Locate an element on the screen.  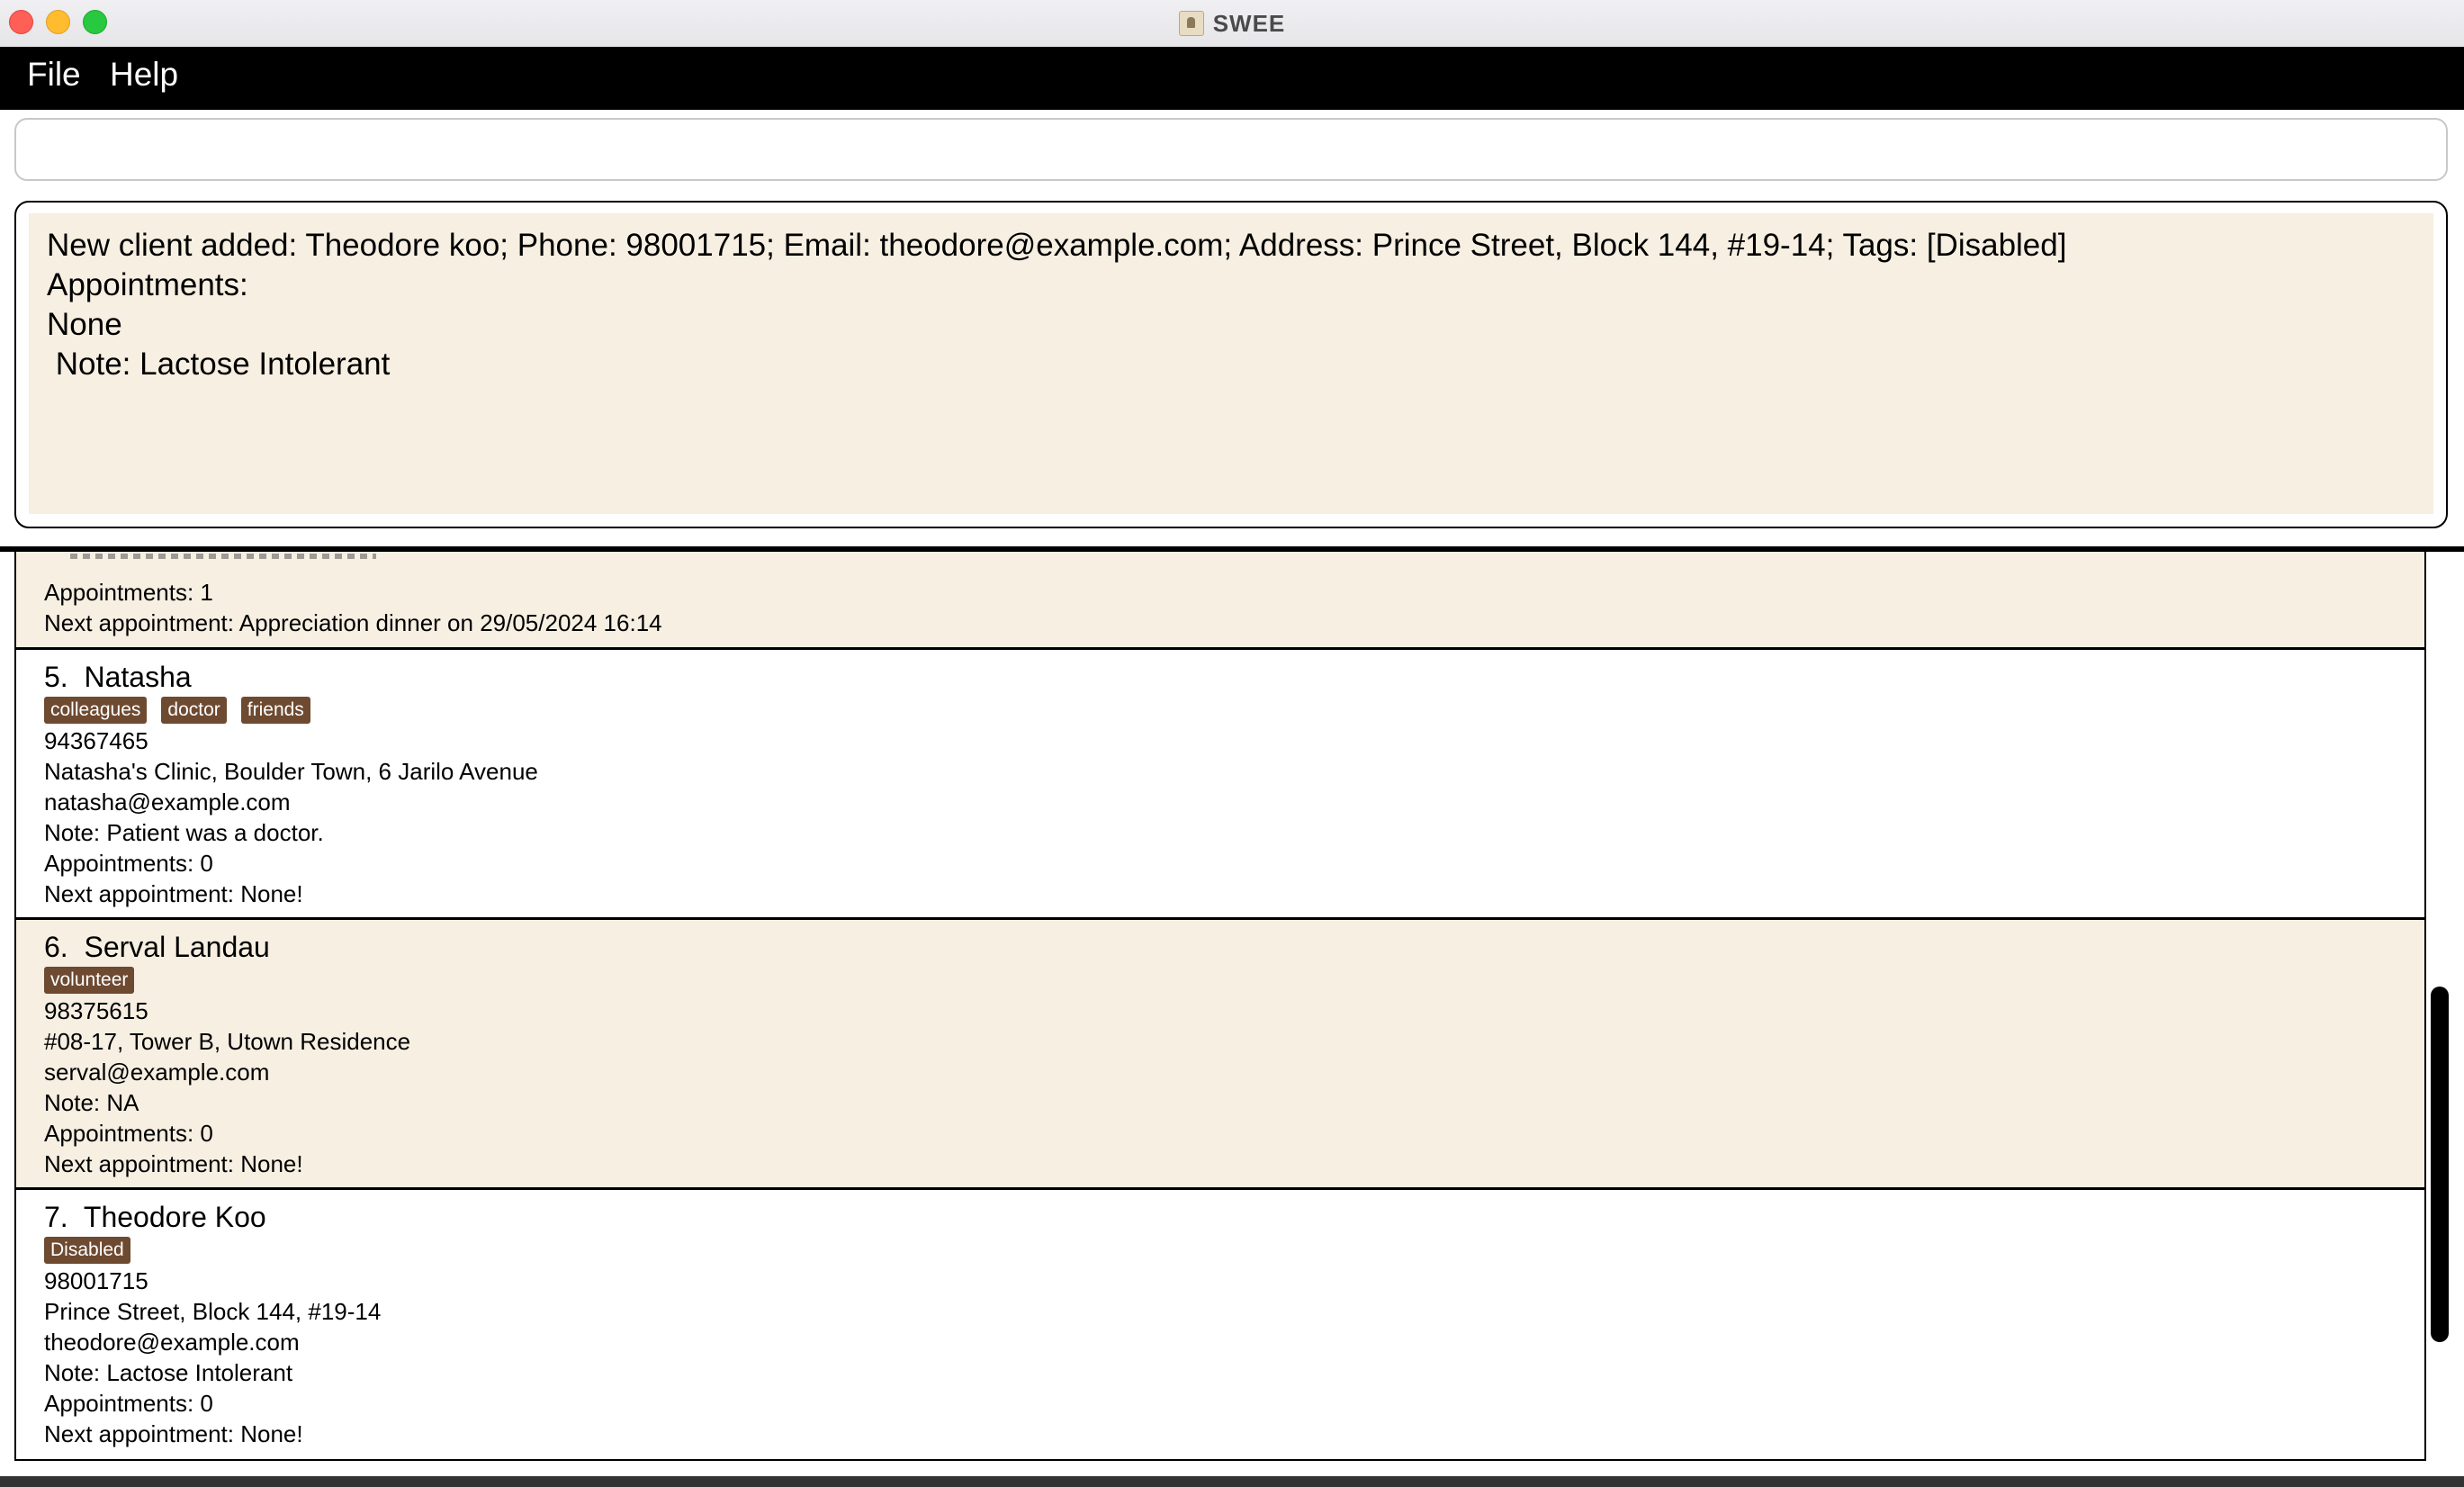
client-tags: colleagues doctor friends is located at coordinates (177, 710).